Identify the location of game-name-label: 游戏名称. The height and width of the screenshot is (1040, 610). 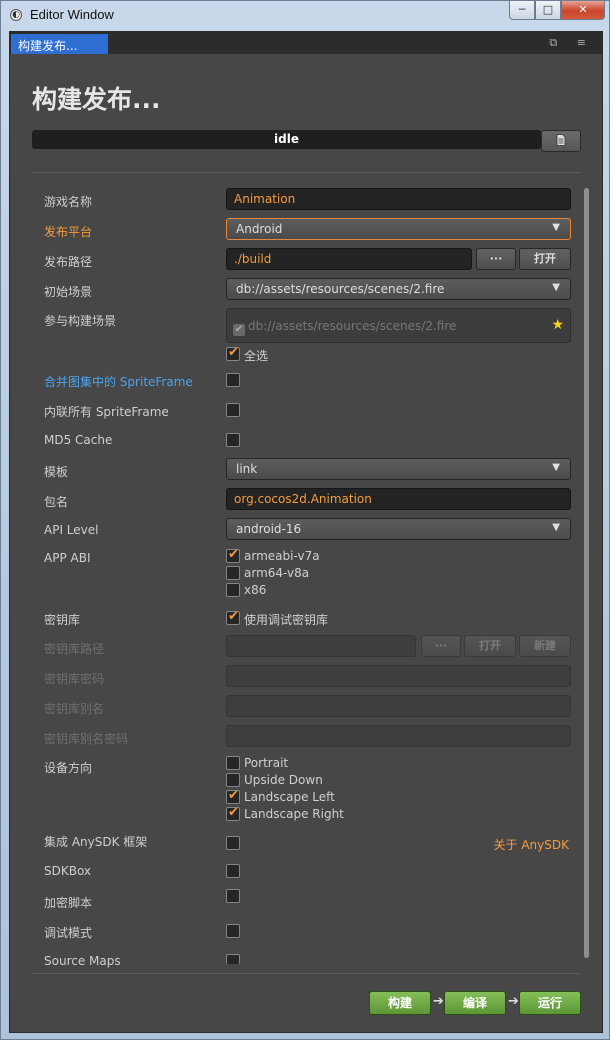
(68, 202).